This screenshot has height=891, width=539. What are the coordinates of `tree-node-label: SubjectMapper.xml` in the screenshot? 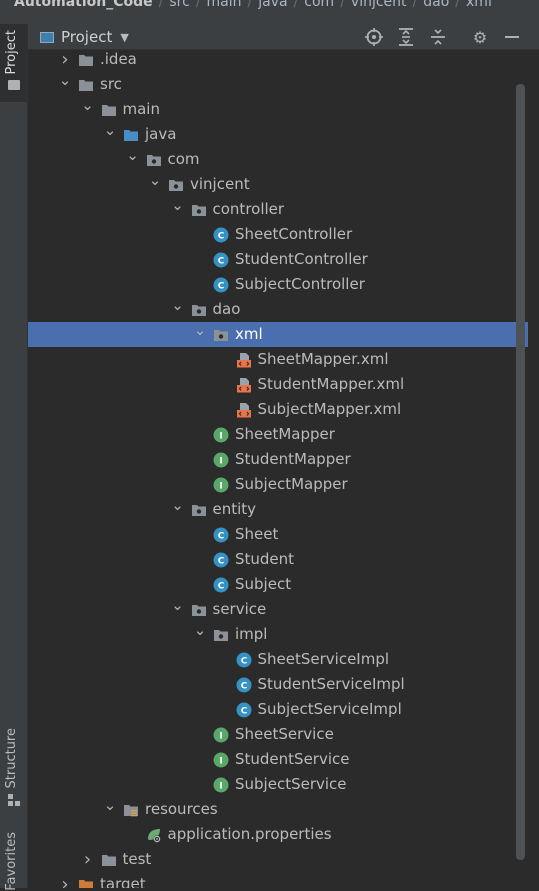 It's located at (329, 409).